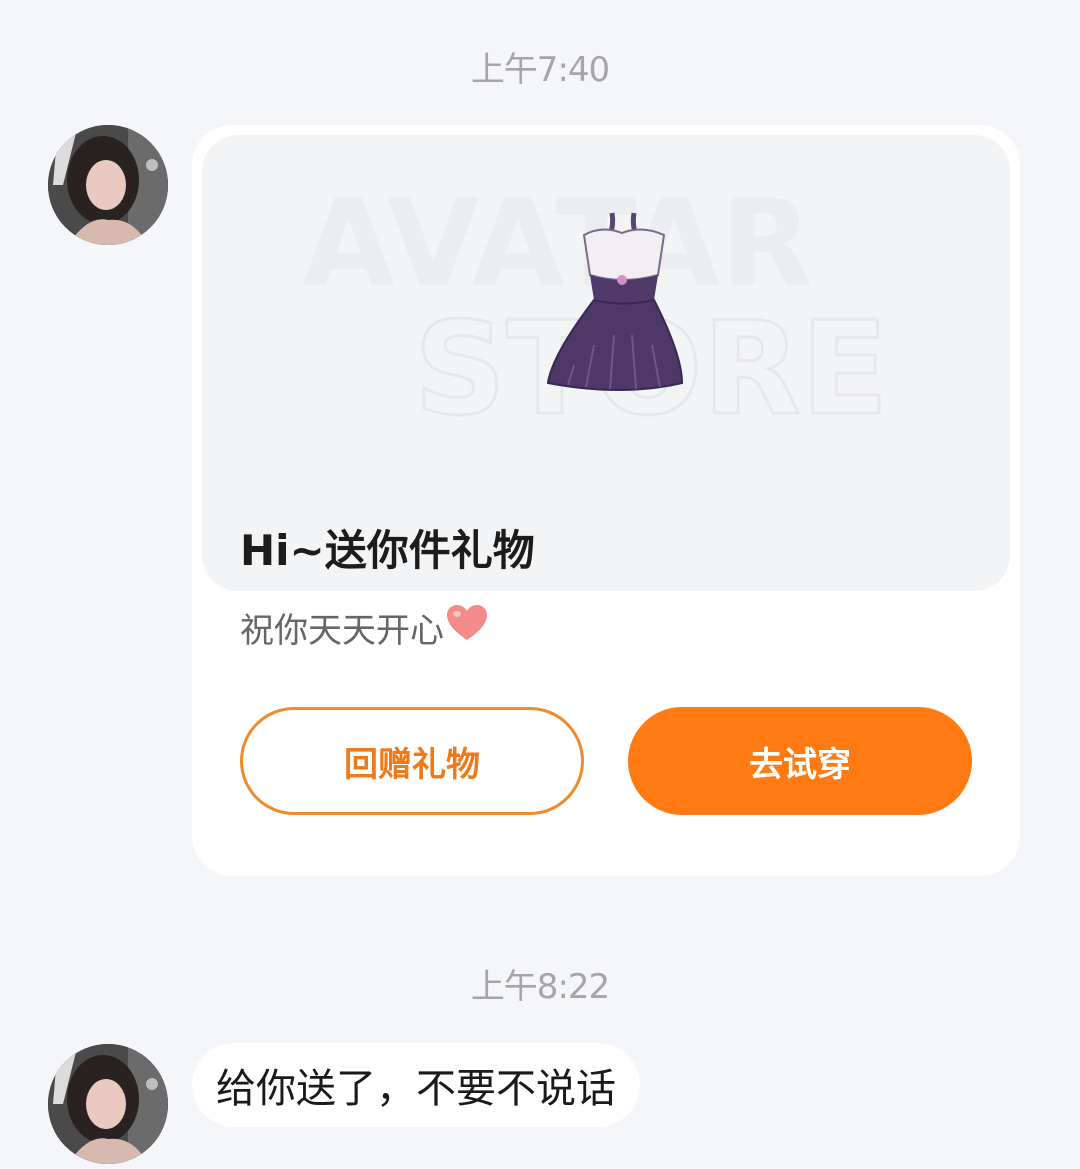 The width and height of the screenshot is (1080, 1169). I want to click on heart-icon, so click(467, 627).